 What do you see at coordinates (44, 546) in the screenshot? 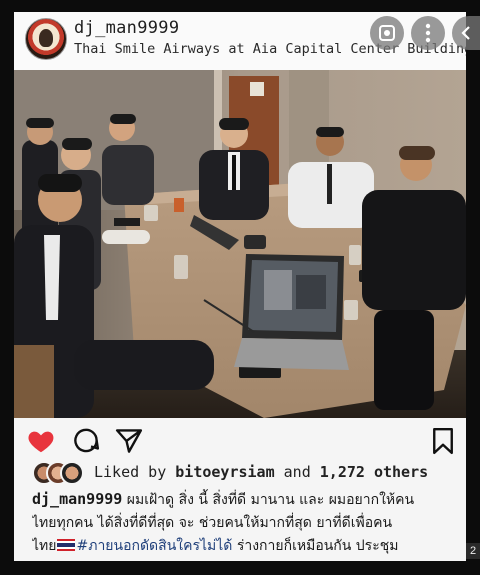
I see `caption-text-3: ไทย` at bounding box center [44, 546].